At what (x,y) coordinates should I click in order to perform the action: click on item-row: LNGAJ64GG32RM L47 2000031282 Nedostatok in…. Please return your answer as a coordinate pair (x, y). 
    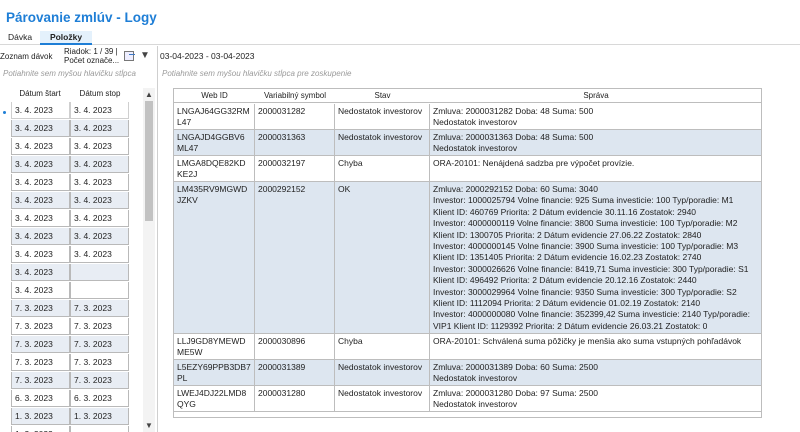
    Looking at the image, I should click on (467, 117).